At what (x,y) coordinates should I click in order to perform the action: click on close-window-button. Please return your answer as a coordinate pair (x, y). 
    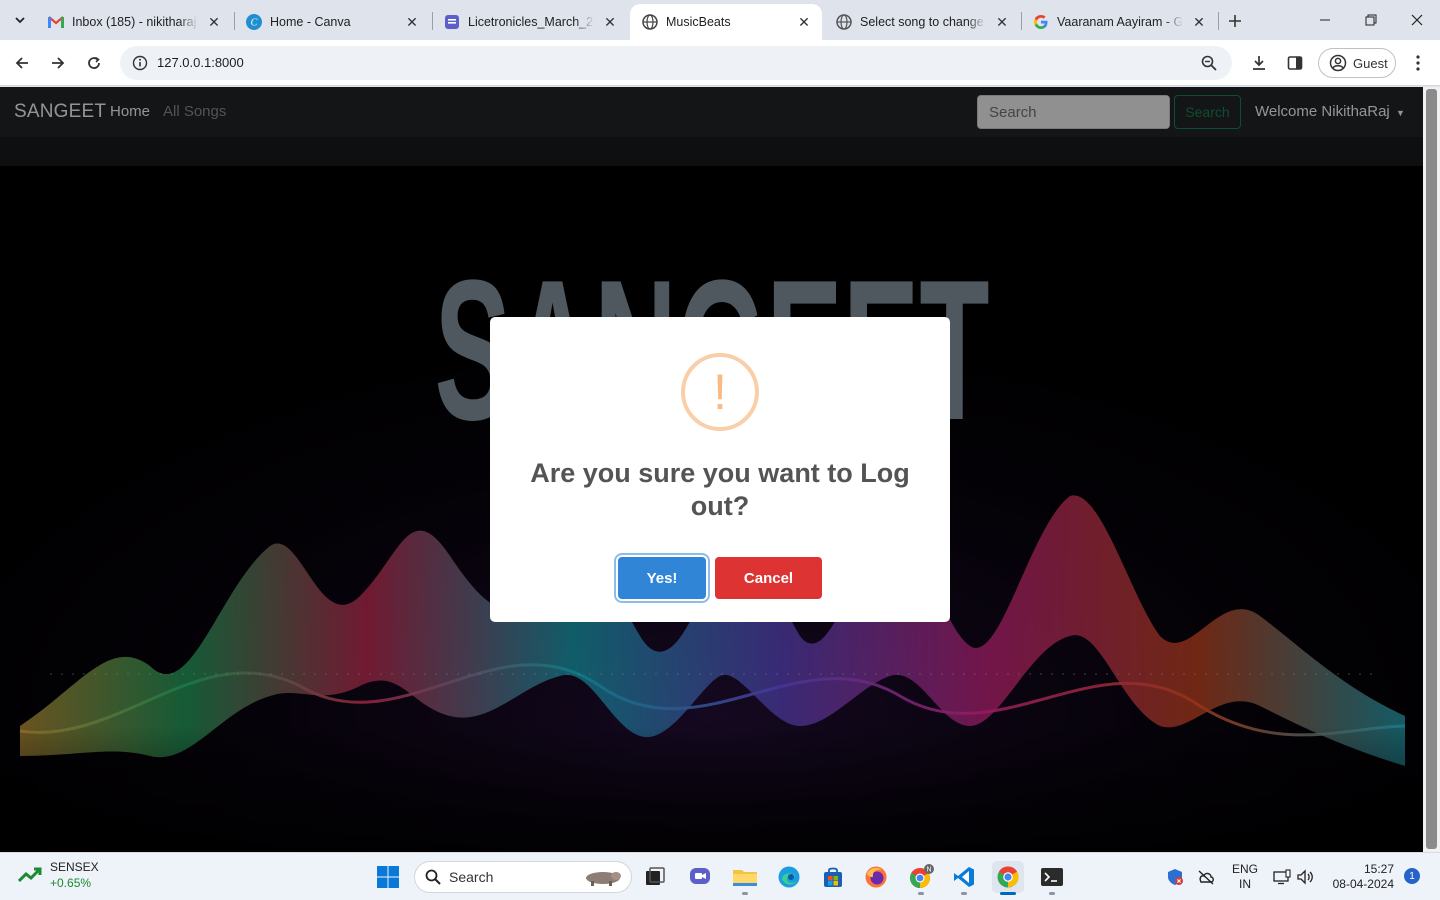
    Looking at the image, I should click on (1417, 20).